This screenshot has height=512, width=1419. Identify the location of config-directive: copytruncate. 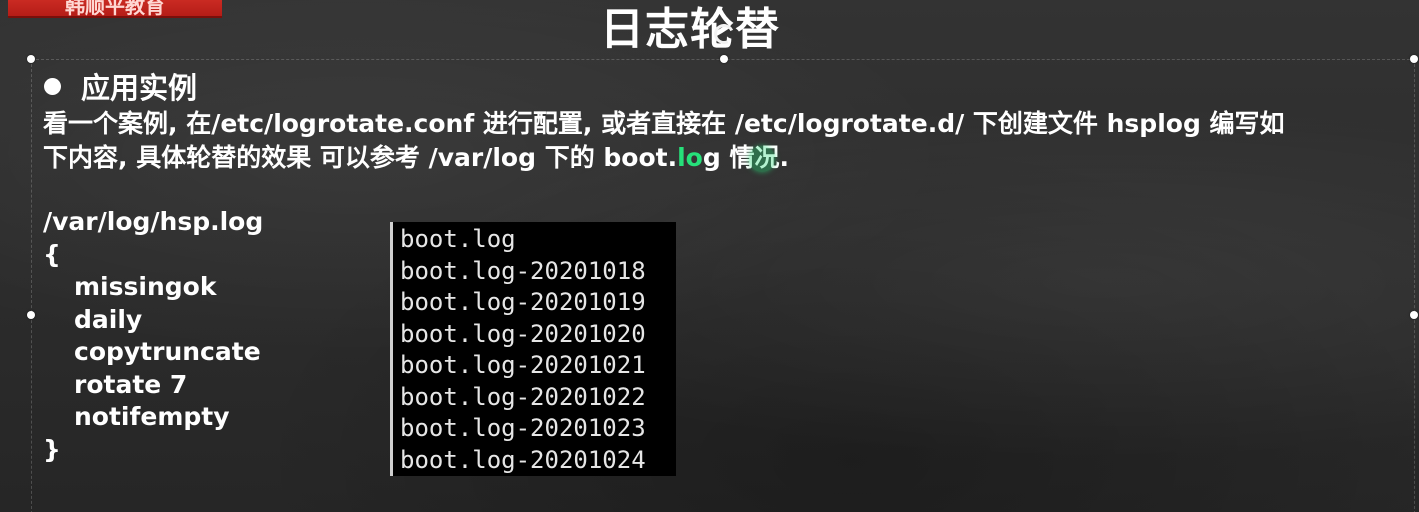
(167, 351).